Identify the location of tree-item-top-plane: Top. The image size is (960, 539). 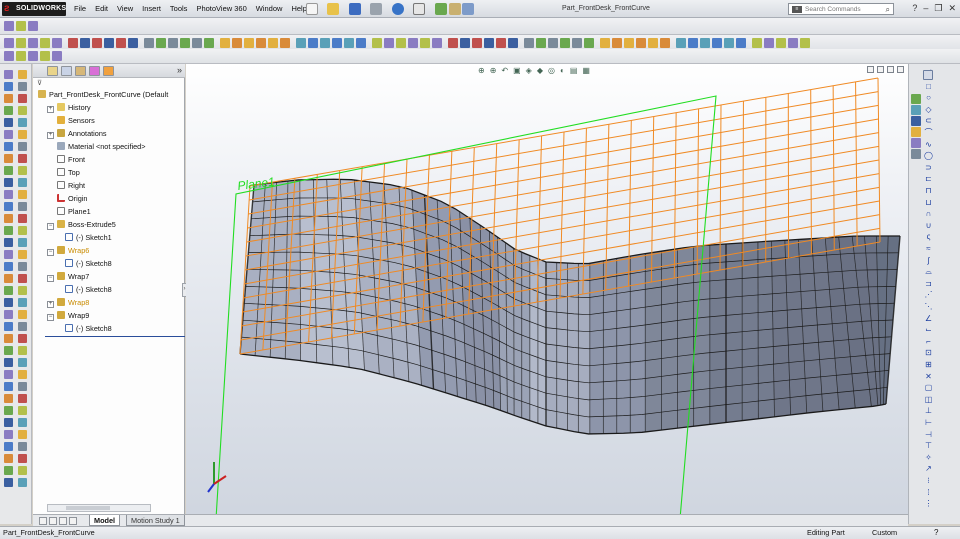
(68, 172).